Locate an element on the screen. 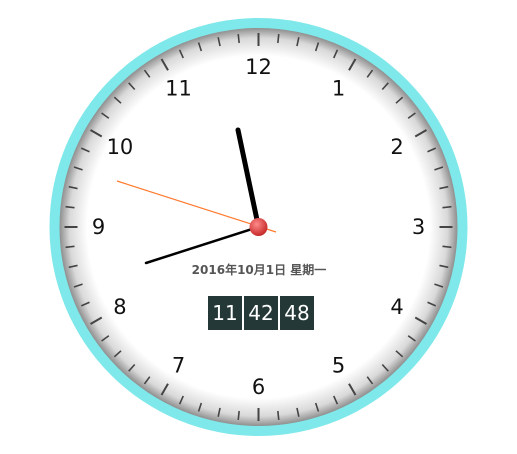  hour-numeral: 3 is located at coordinates (418, 227).